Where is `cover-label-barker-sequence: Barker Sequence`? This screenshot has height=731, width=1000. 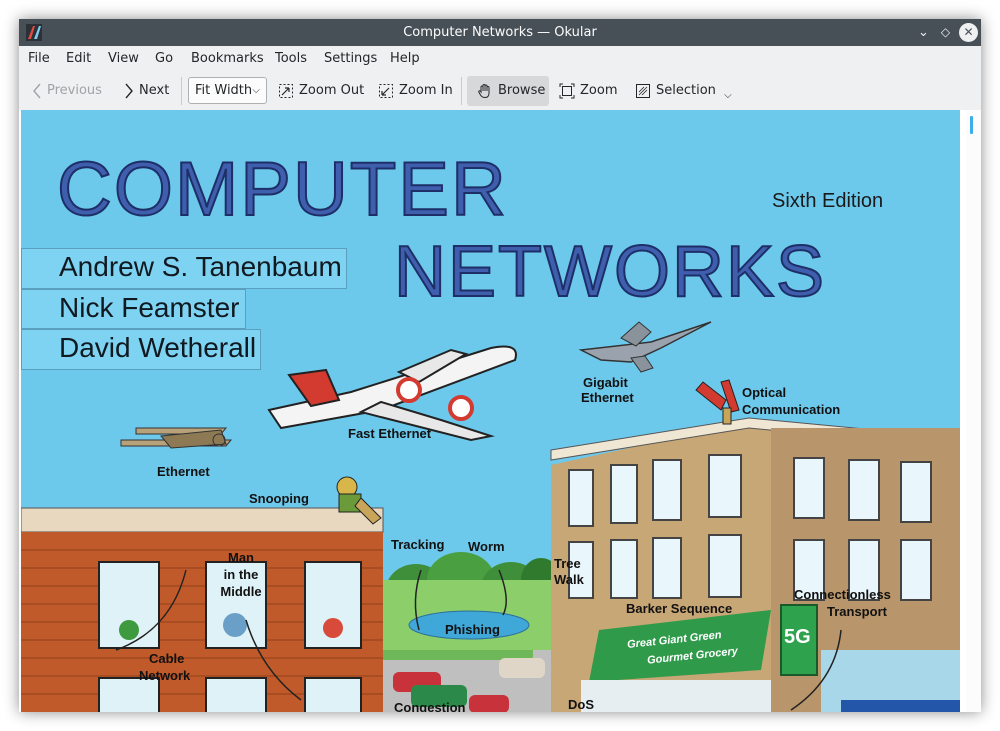
cover-label-barker-sequence: Barker Sequence is located at coordinates (679, 608).